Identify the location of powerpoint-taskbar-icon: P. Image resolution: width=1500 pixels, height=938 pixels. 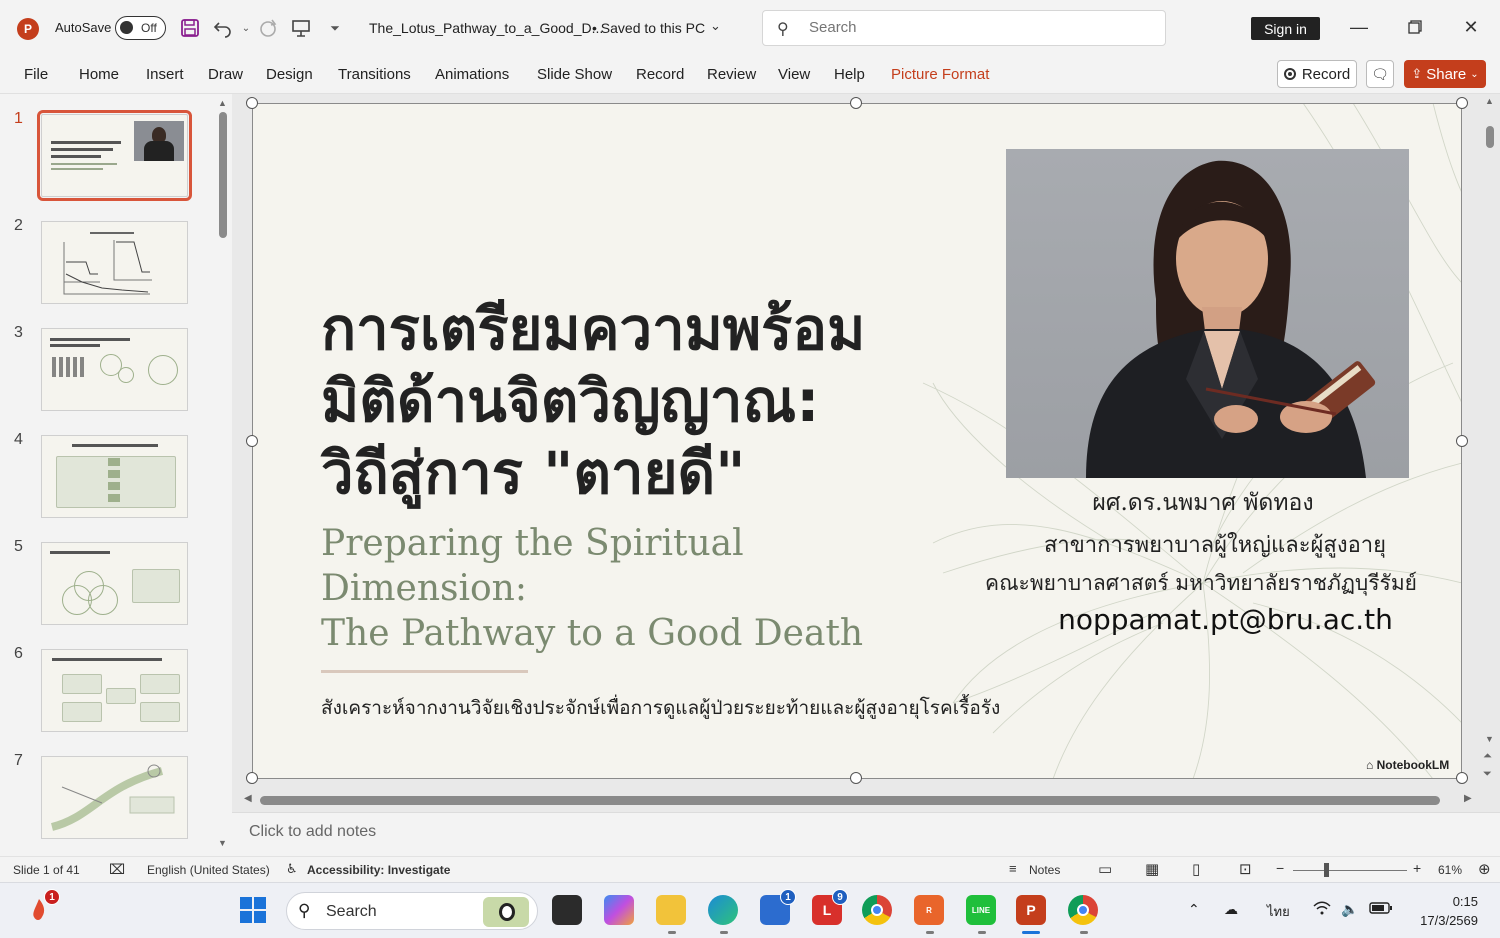
(1031, 910).